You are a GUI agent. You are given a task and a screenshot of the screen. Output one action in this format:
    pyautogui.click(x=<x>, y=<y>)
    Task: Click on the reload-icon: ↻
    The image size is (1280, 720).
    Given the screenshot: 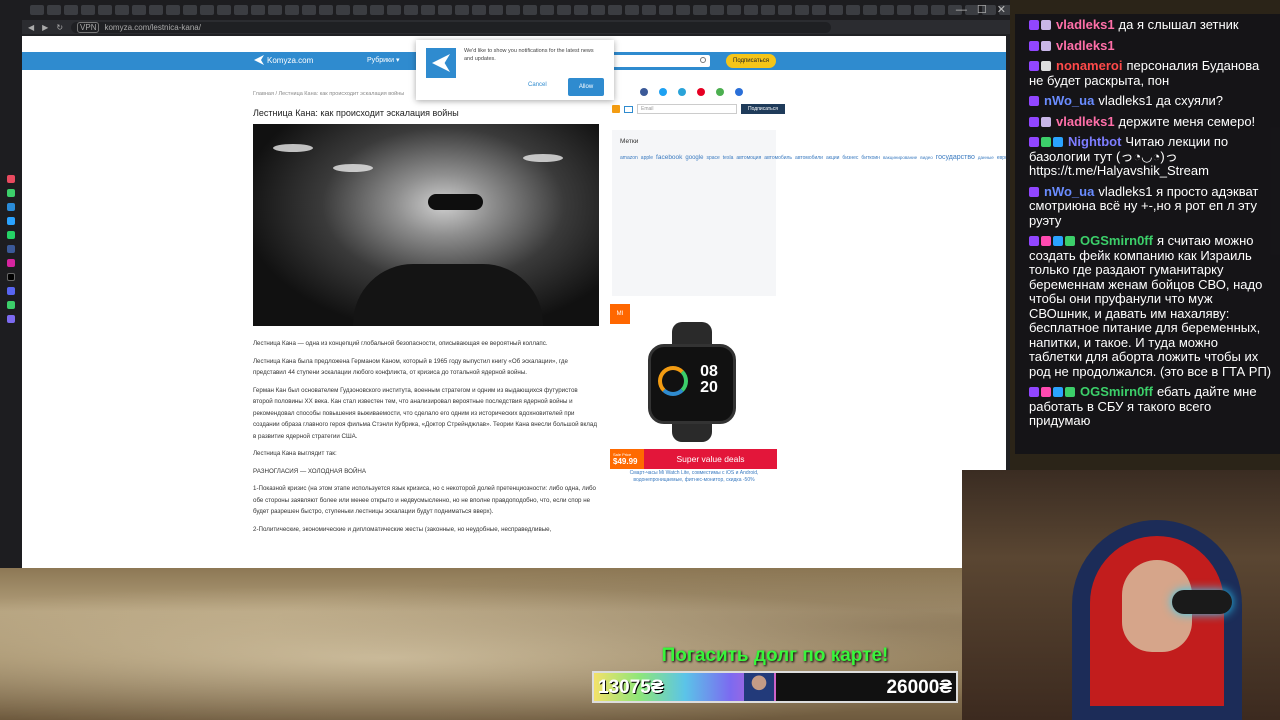 What is the action you would take?
    pyautogui.click(x=59, y=27)
    